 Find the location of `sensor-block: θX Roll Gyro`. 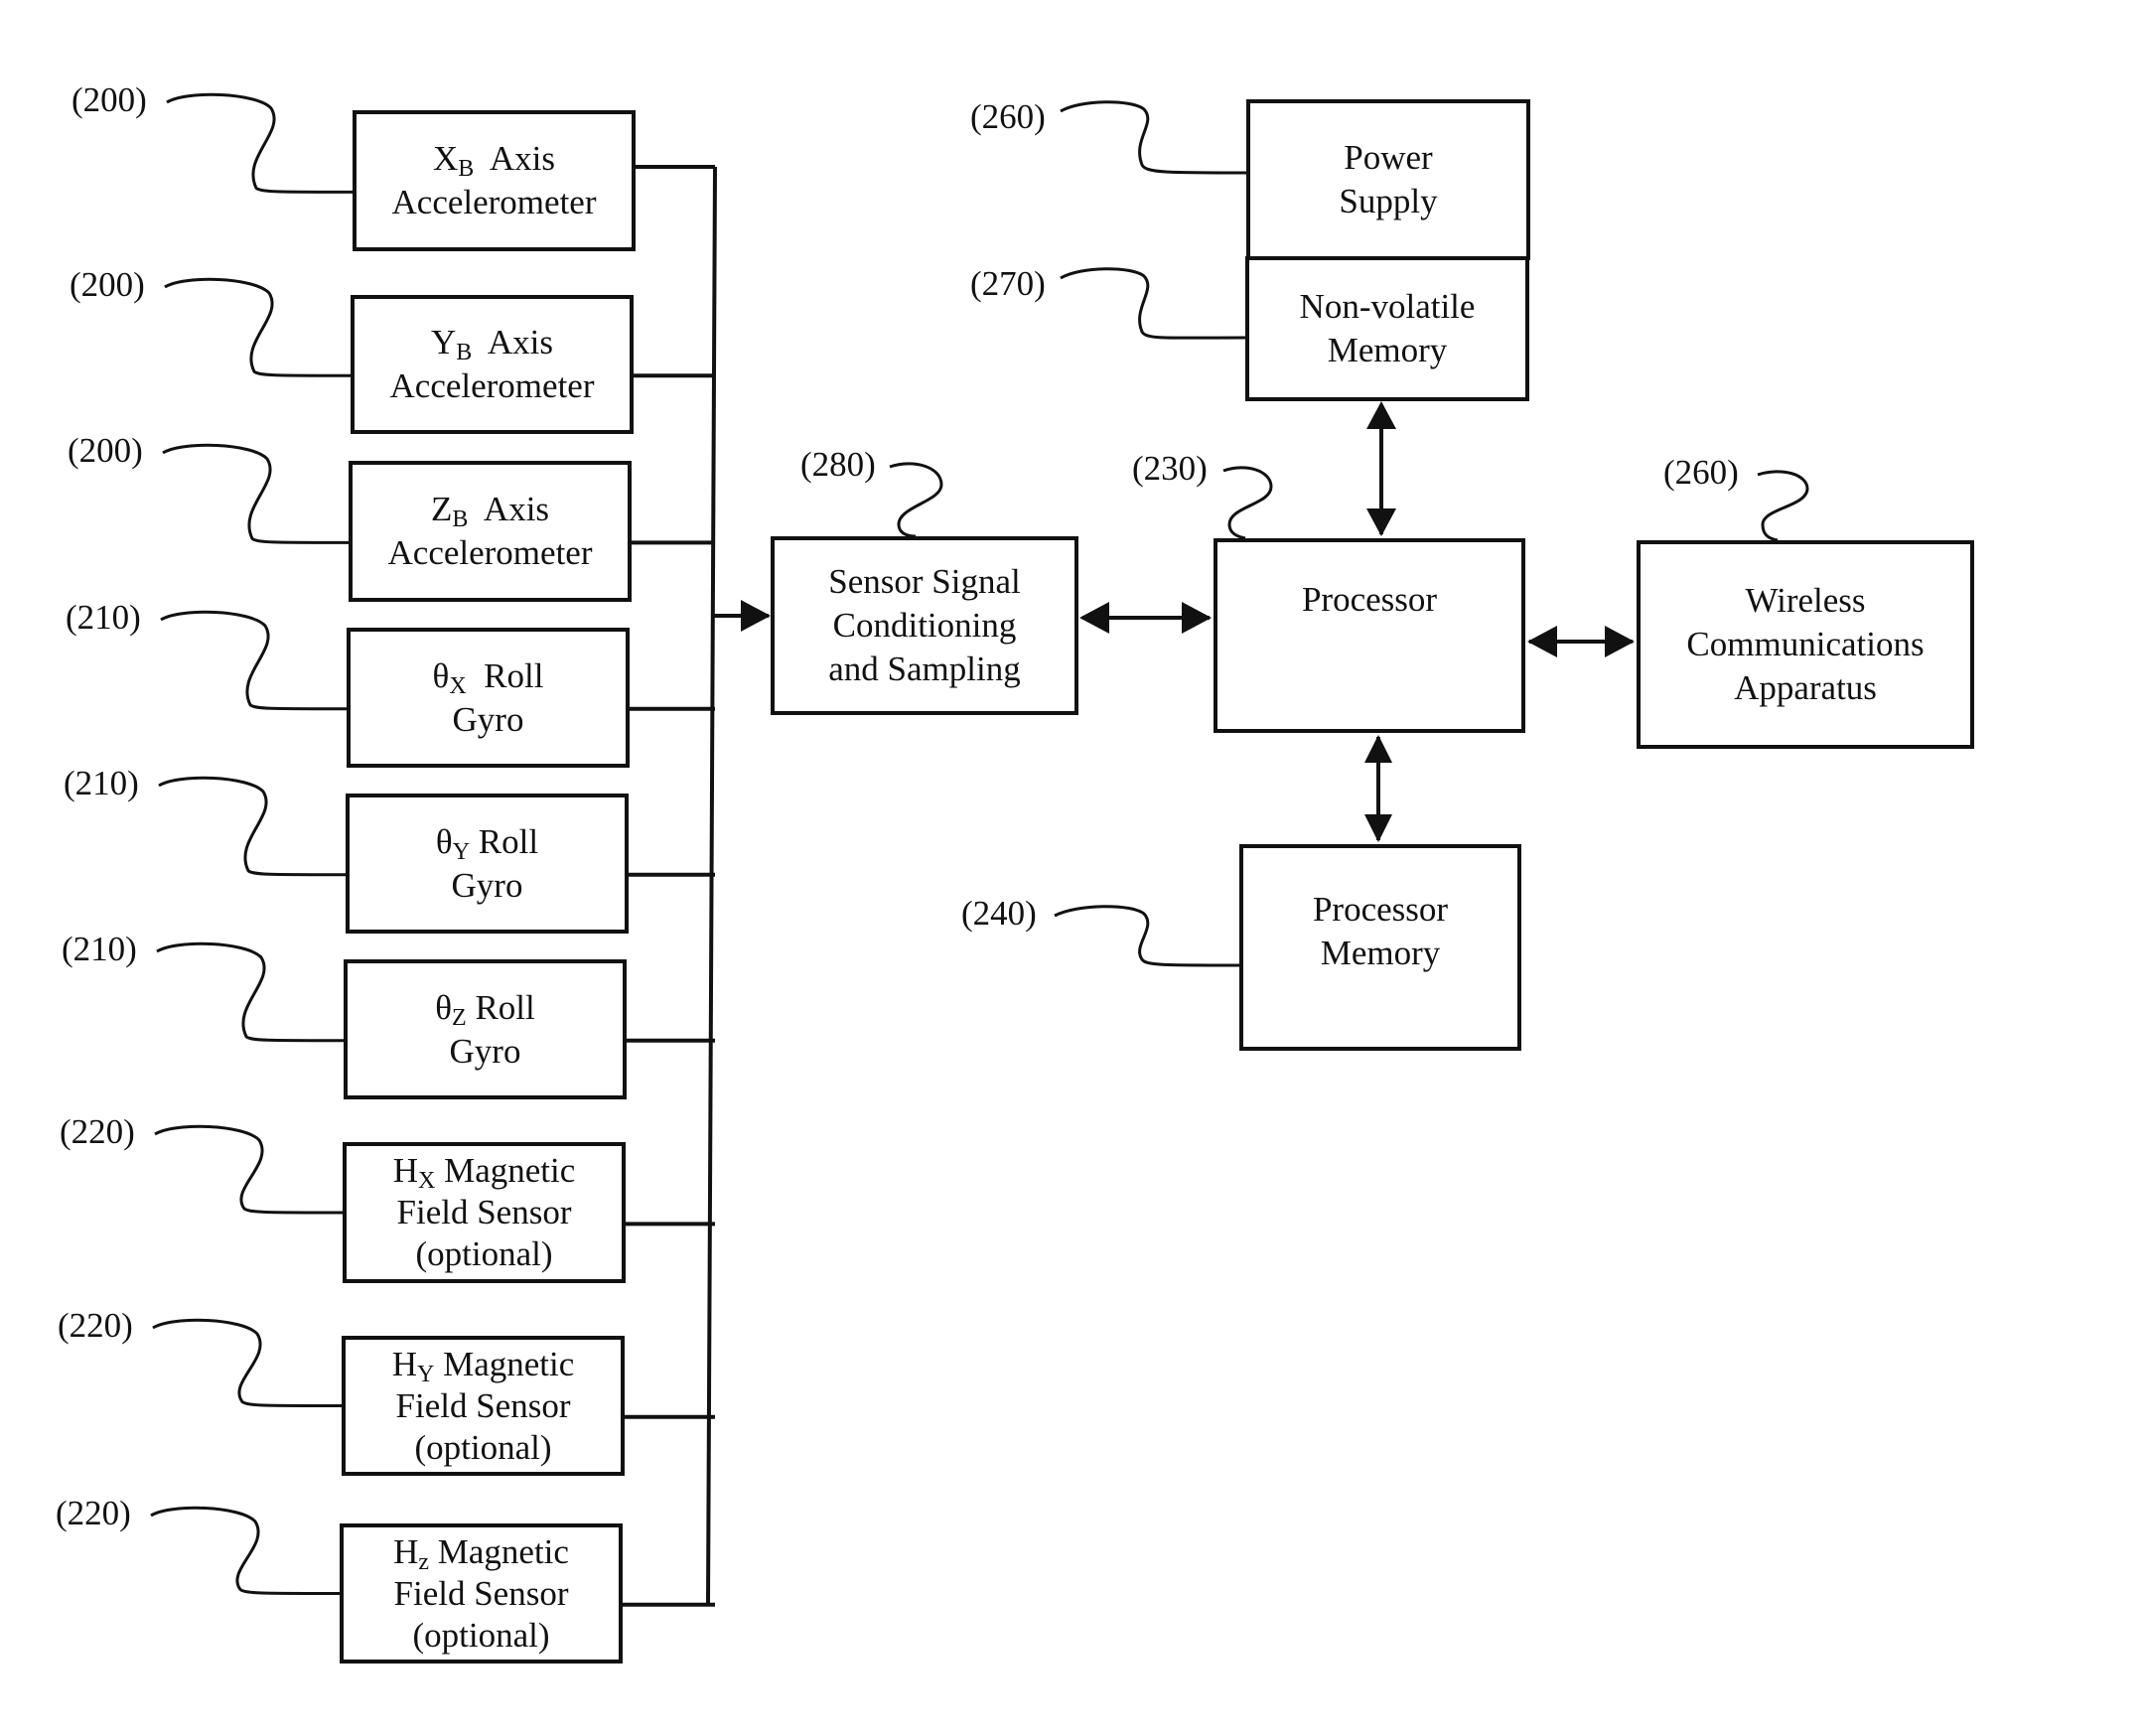

sensor-block: θX Roll Gyro is located at coordinates (488, 698).